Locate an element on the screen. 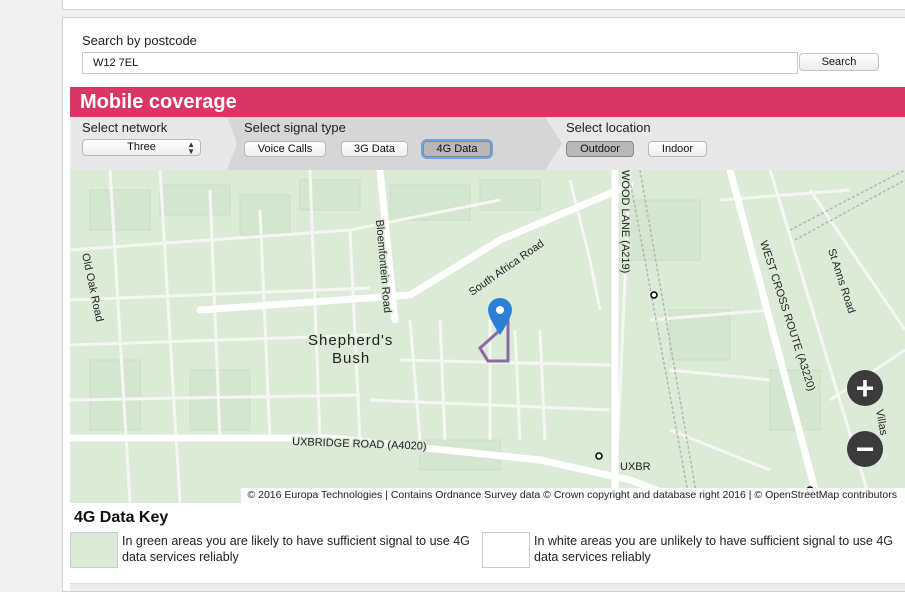  white-key-swatch is located at coordinates (506, 550).